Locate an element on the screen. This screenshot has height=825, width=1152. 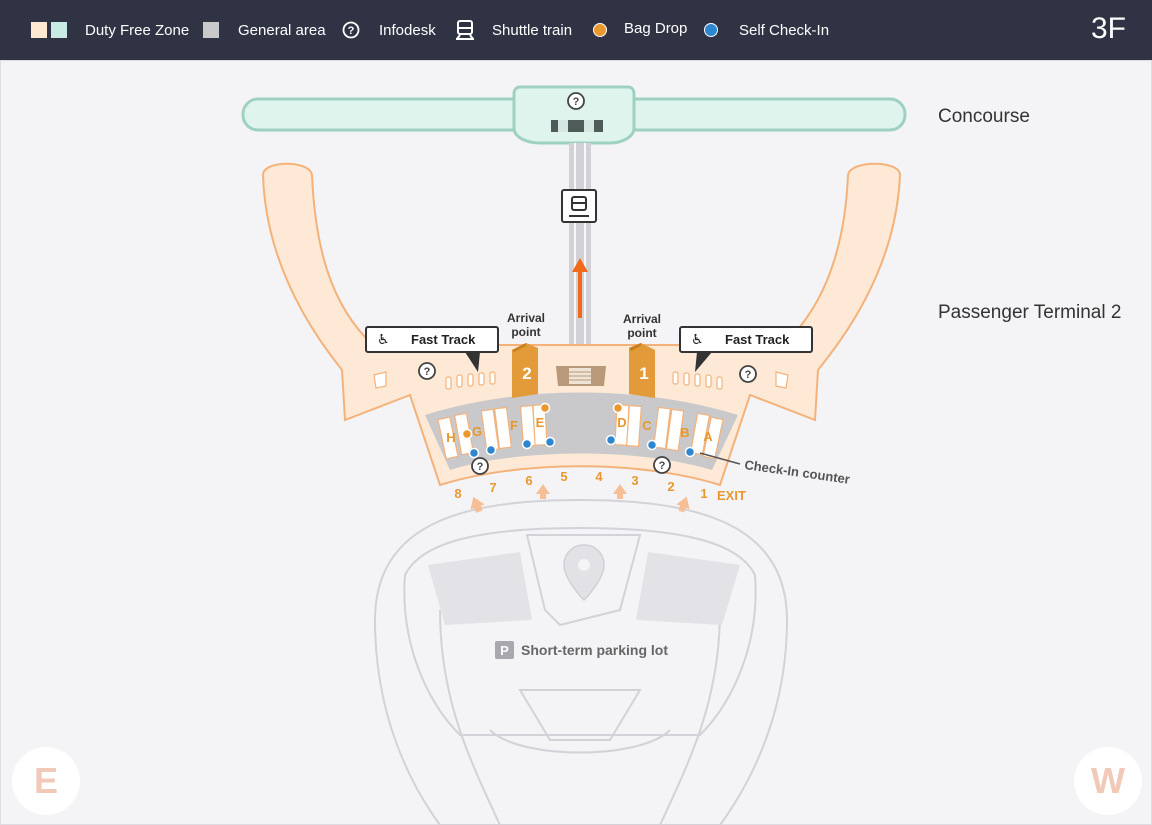
arrival-number: 1 is located at coordinates (643, 373).